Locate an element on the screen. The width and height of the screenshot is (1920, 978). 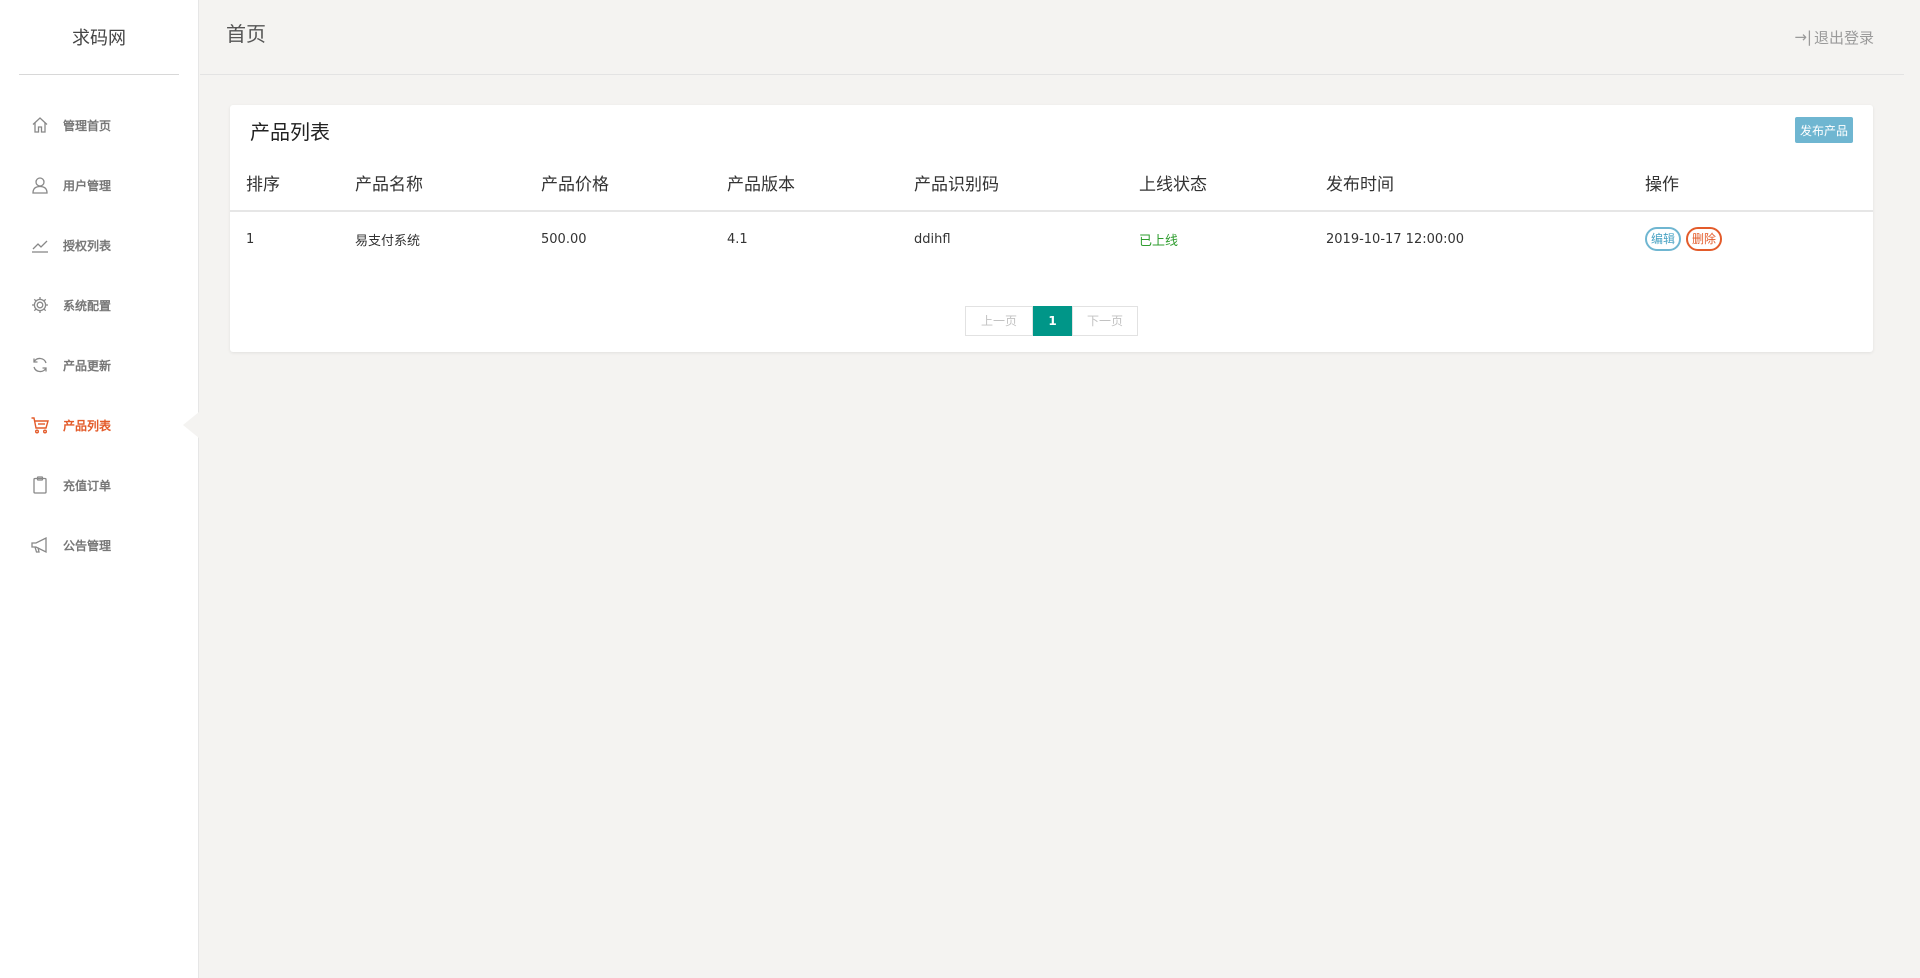
sidebar-item-label: 系统配置 is located at coordinates (87, 305).